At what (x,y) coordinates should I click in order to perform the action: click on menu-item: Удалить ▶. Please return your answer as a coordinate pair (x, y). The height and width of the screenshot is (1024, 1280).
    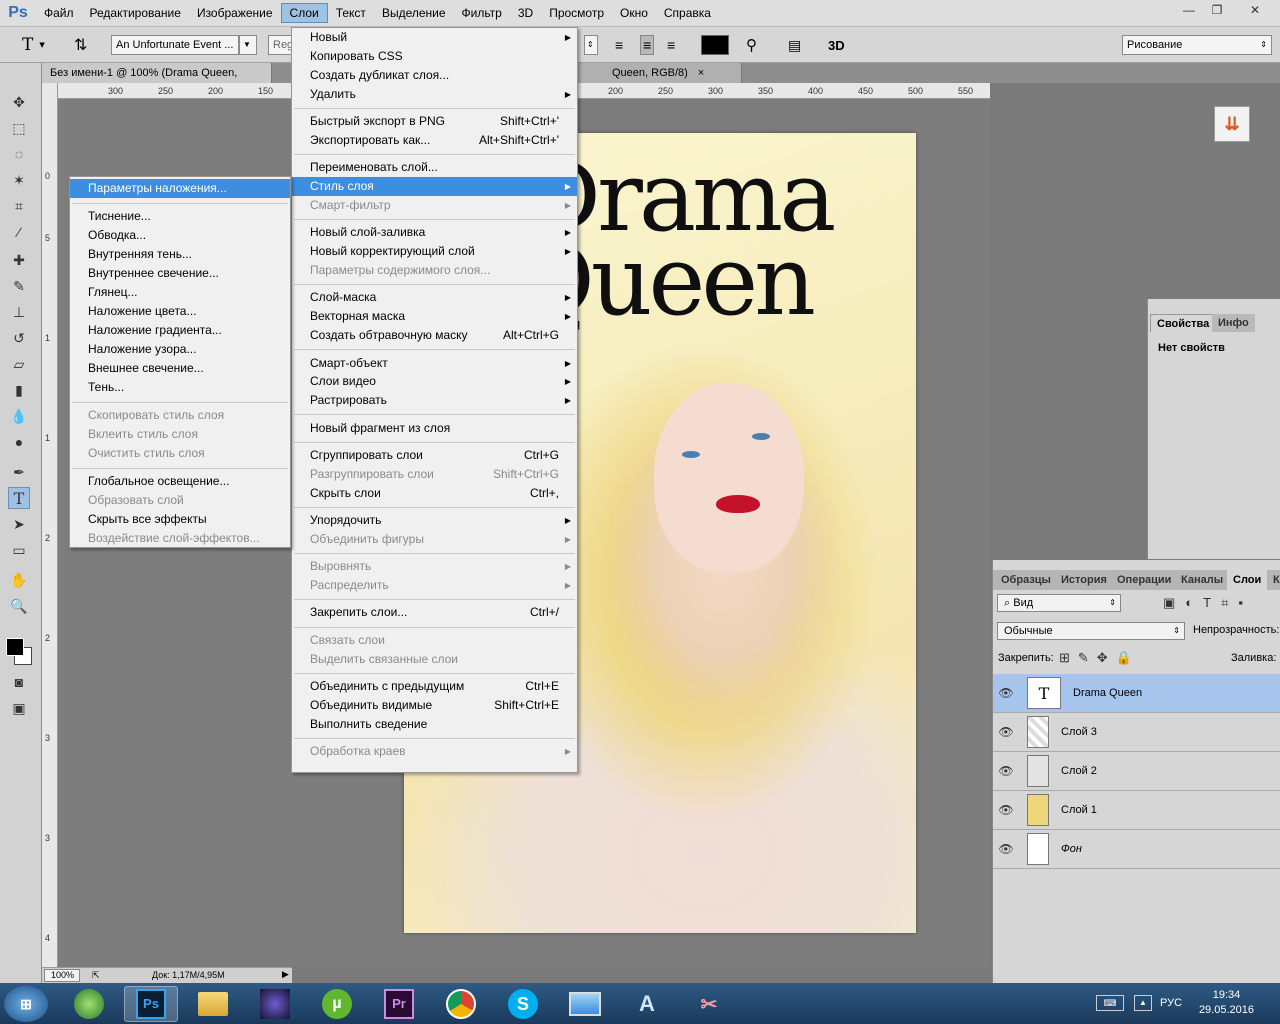
    Looking at the image, I should click on (434, 94).